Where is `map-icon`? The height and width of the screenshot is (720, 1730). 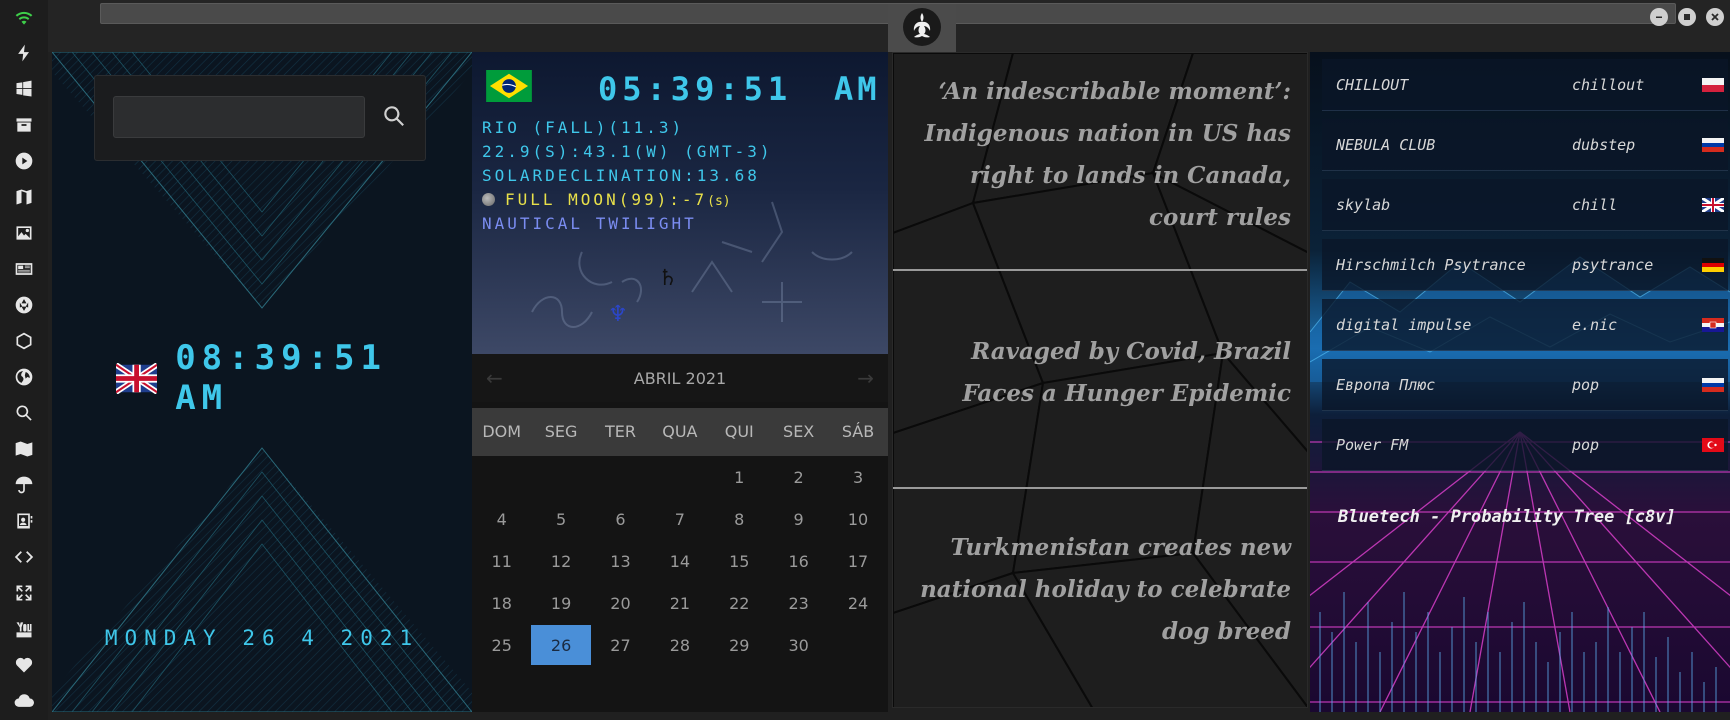
map-icon is located at coordinates (24, 449).